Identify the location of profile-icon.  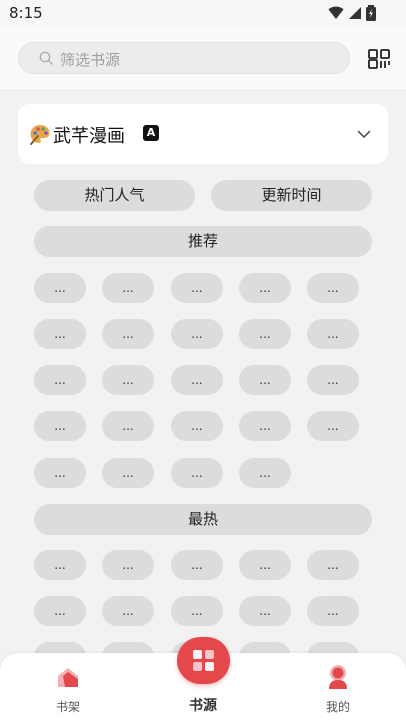
(338, 677).